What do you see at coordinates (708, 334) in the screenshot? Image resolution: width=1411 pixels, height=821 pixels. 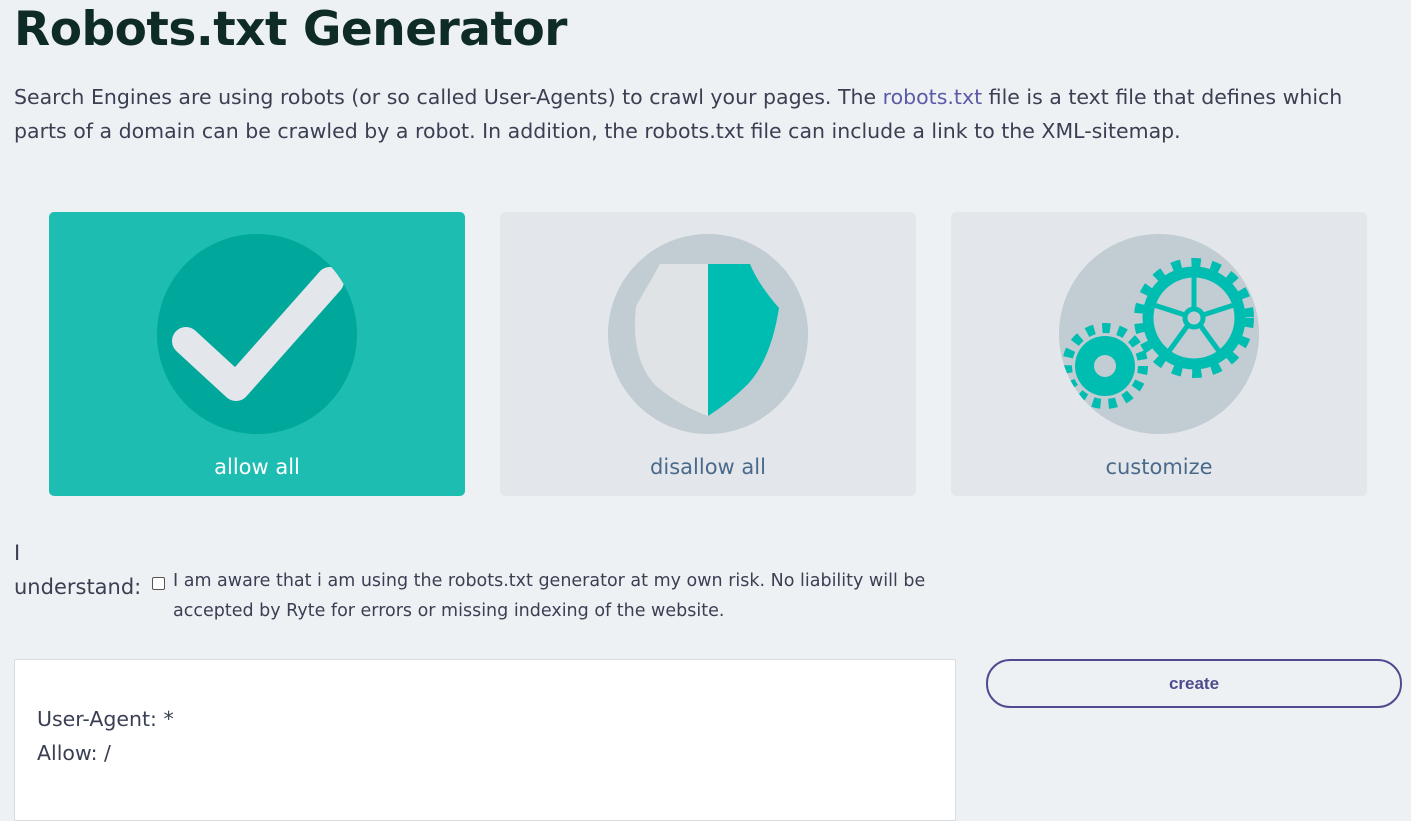 I see `shield-icon` at bounding box center [708, 334].